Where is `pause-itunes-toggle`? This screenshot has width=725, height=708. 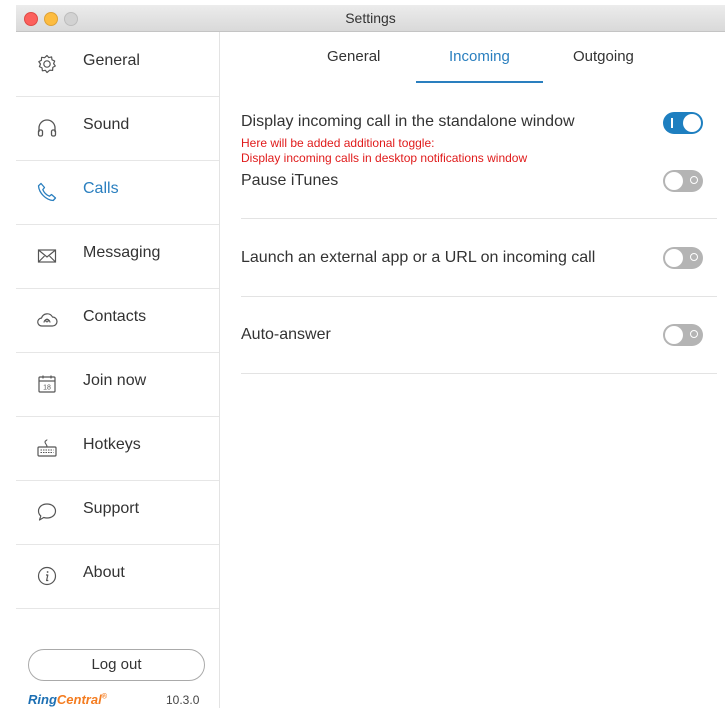
pause-itunes-toggle is located at coordinates (683, 181).